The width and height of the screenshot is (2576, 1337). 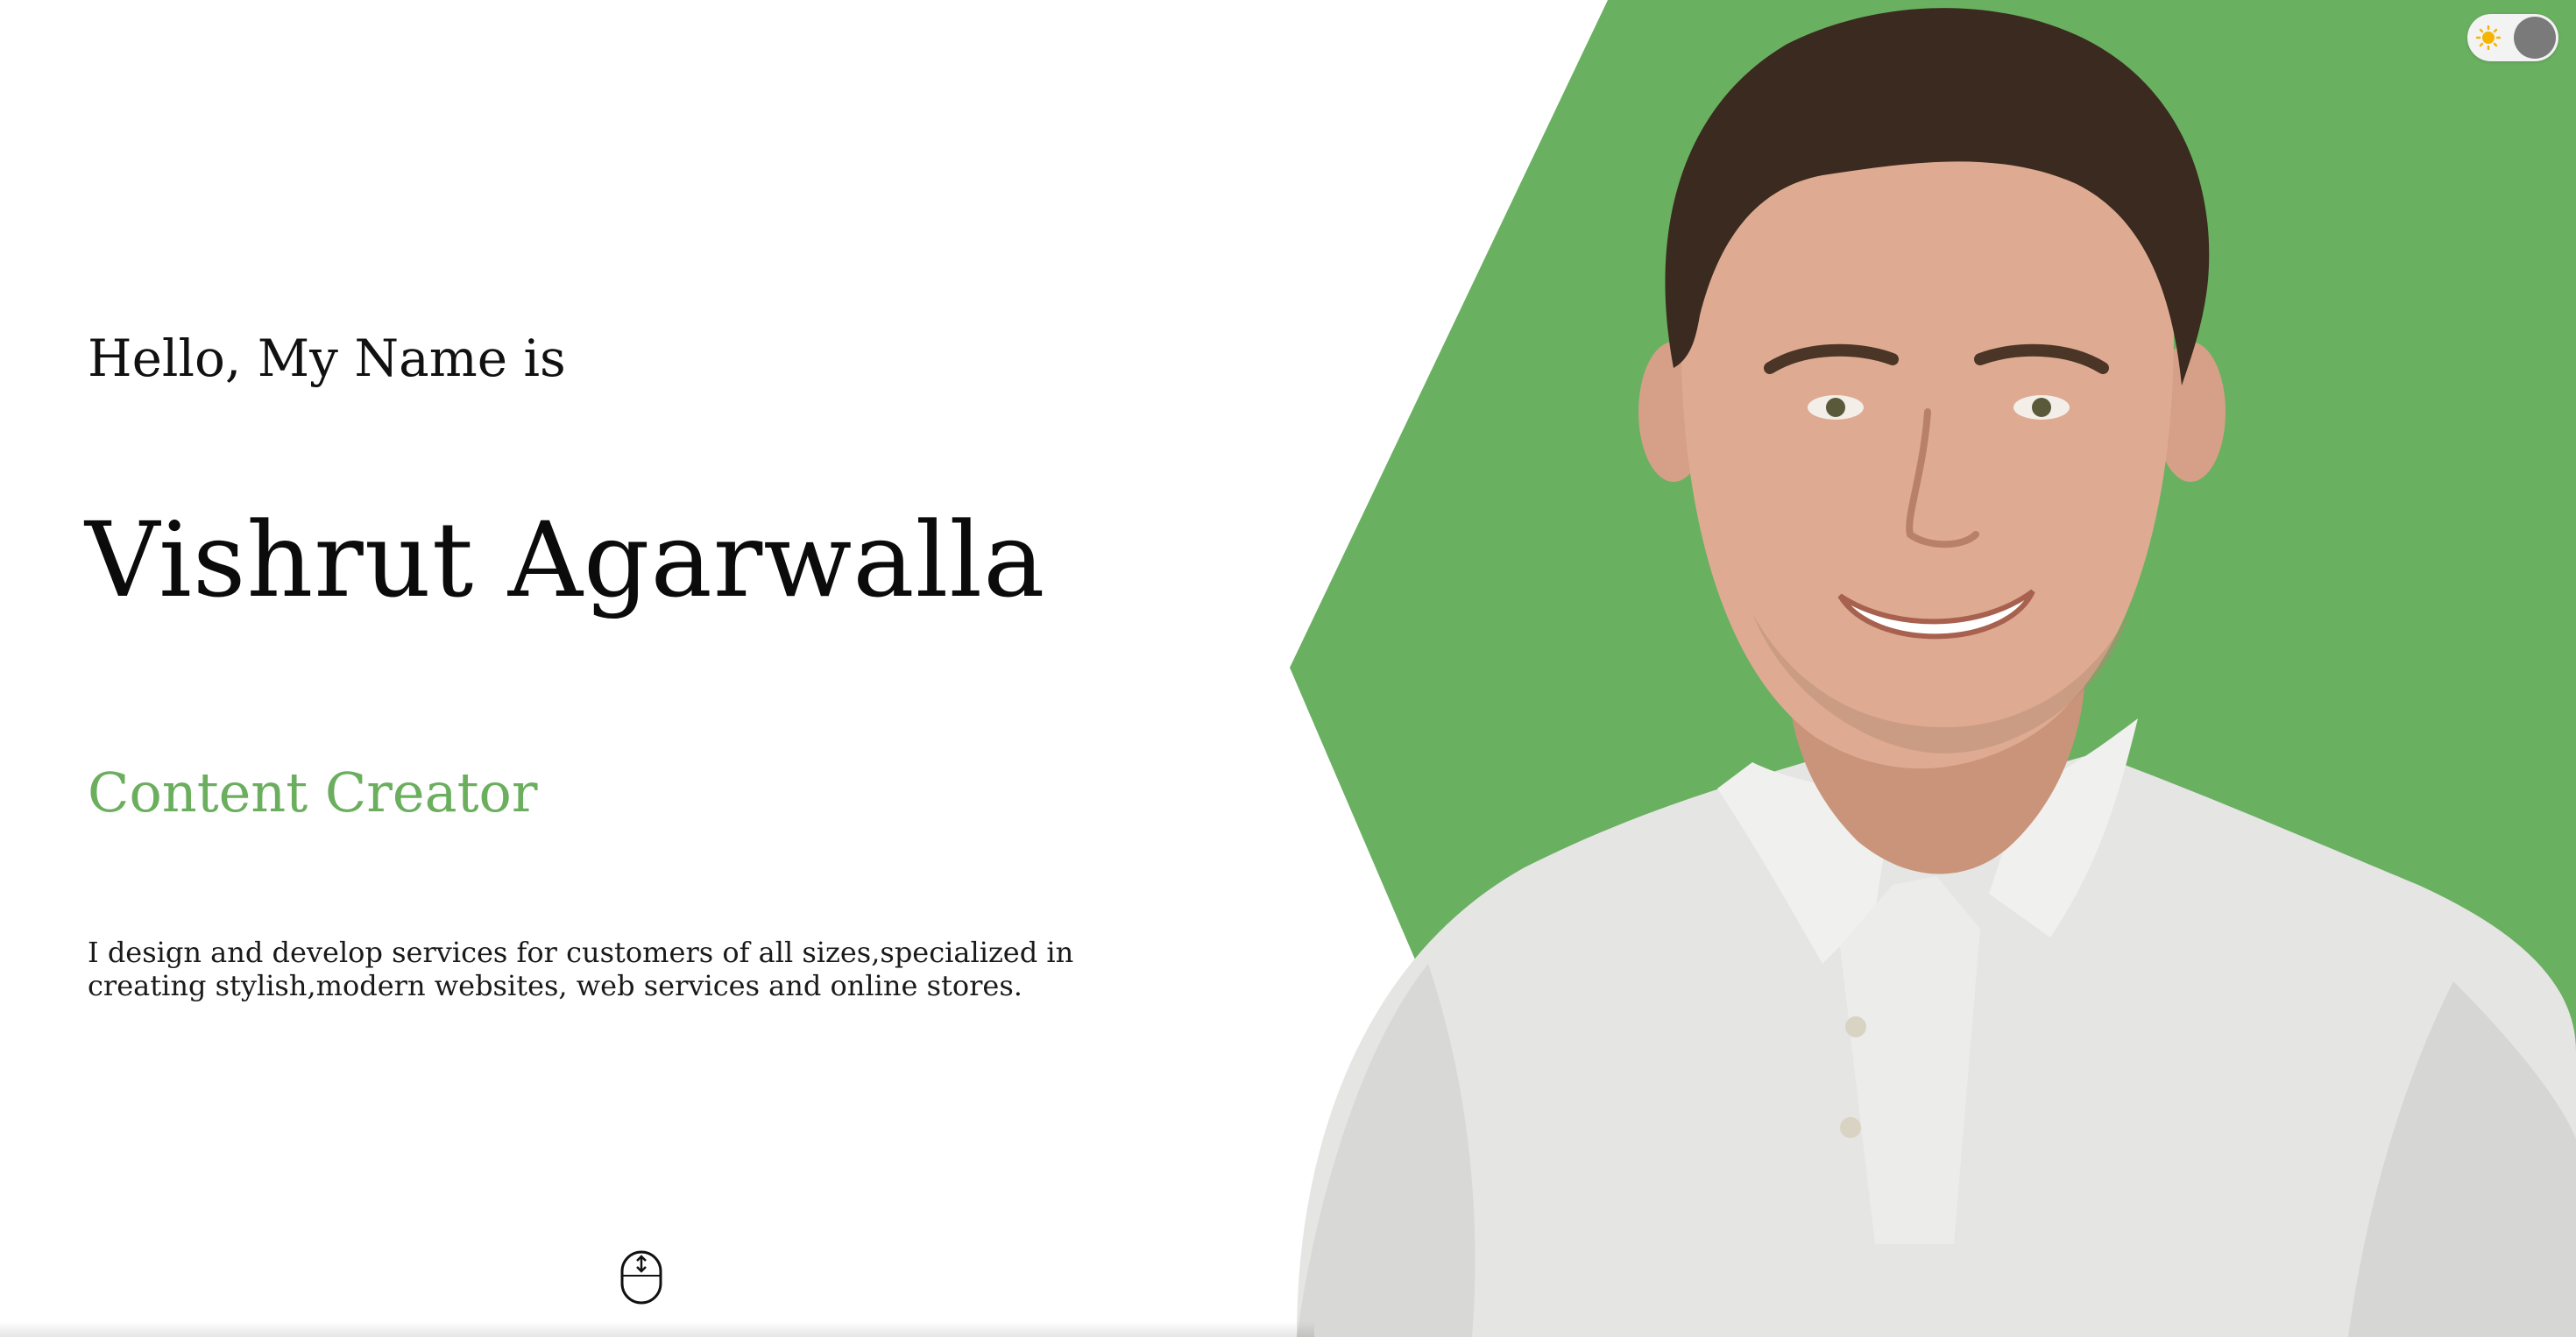 What do you see at coordinates (657, 1329) in the screenshot?
I see `bottom-divider` at bounding box center [657, 1329].